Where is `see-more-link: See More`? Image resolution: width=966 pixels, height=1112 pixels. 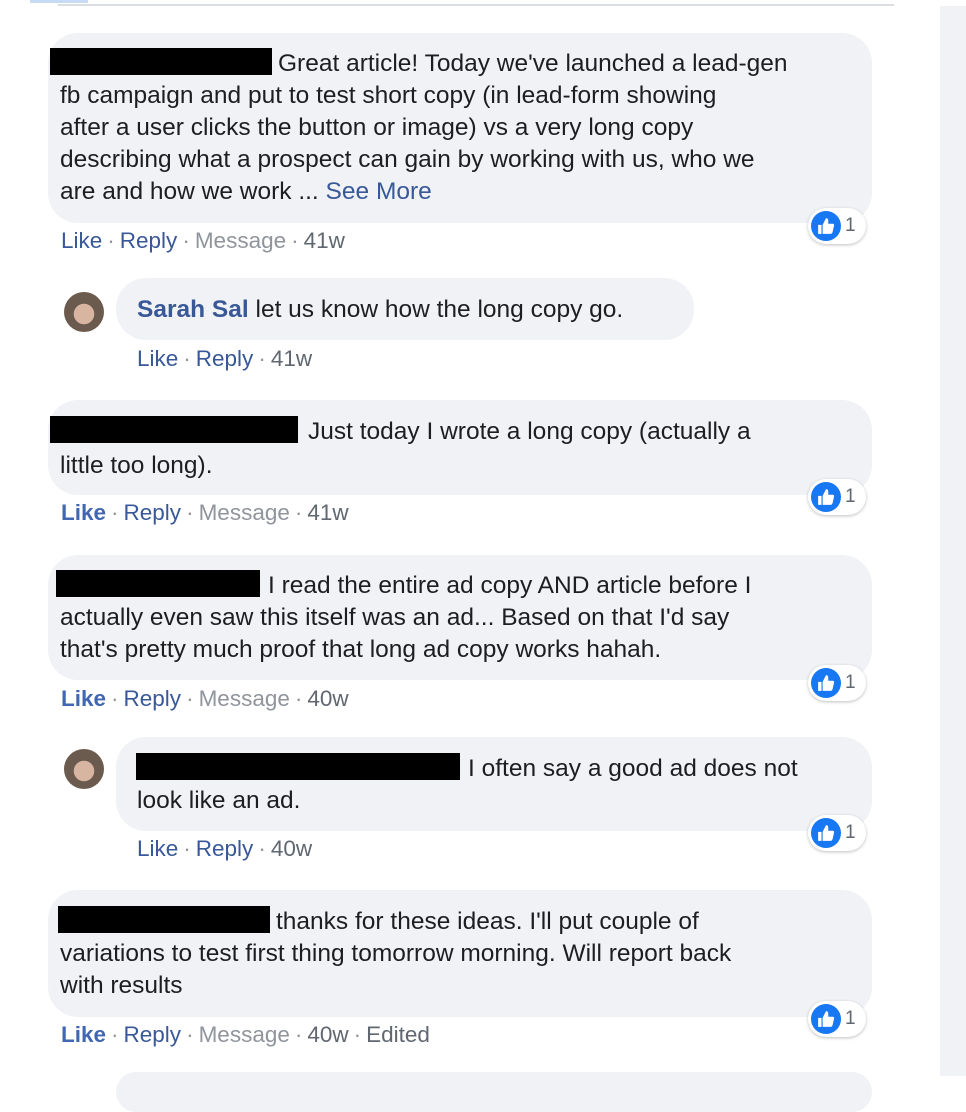 see-more-link: See More is located at coordinates (379, 191).